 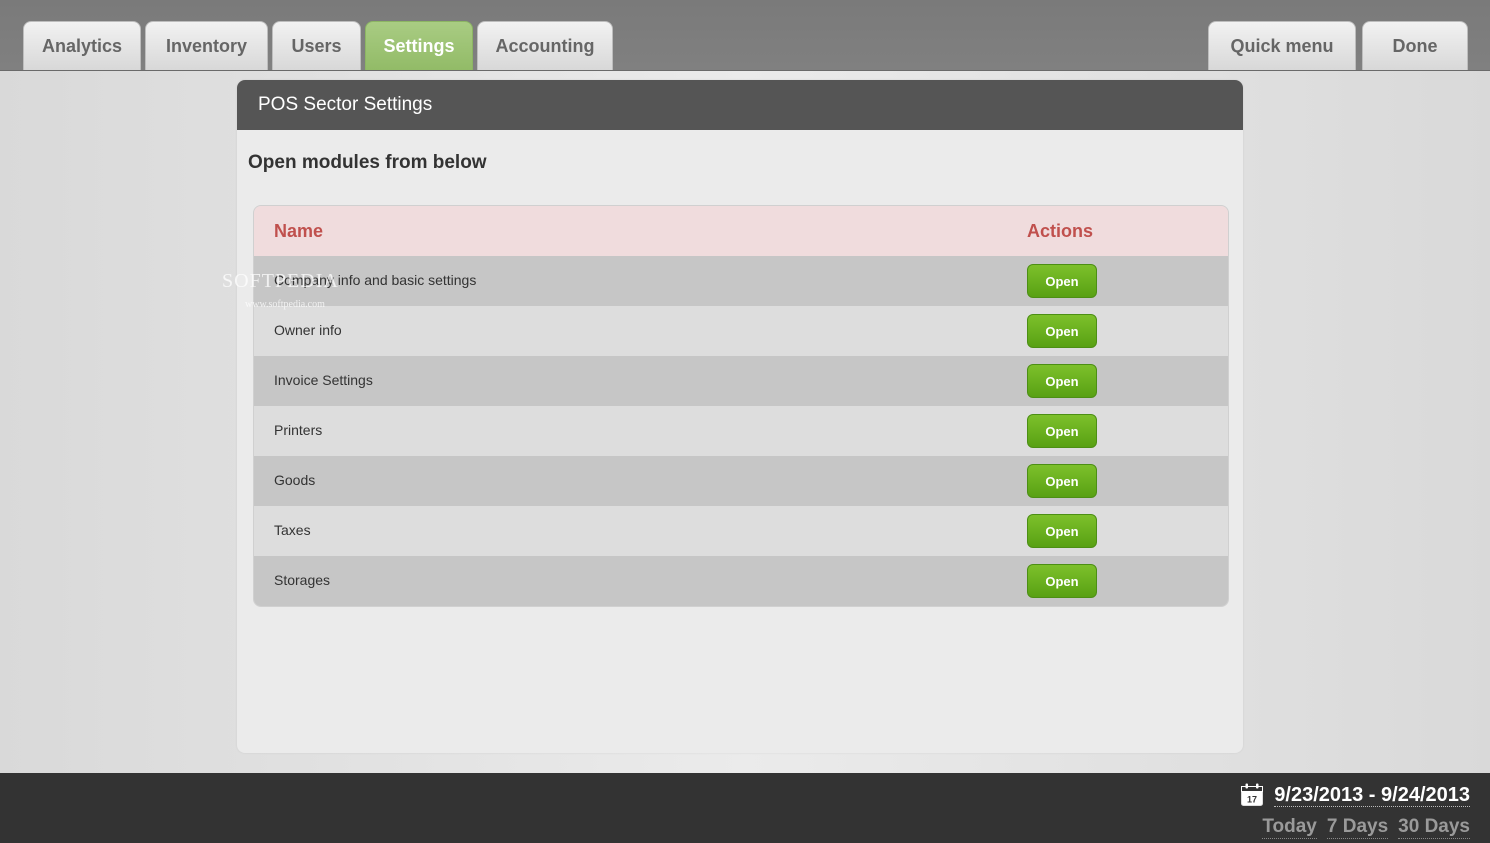 I want to click on open-button-owner-info: Open, so click(x=1062, y=331).